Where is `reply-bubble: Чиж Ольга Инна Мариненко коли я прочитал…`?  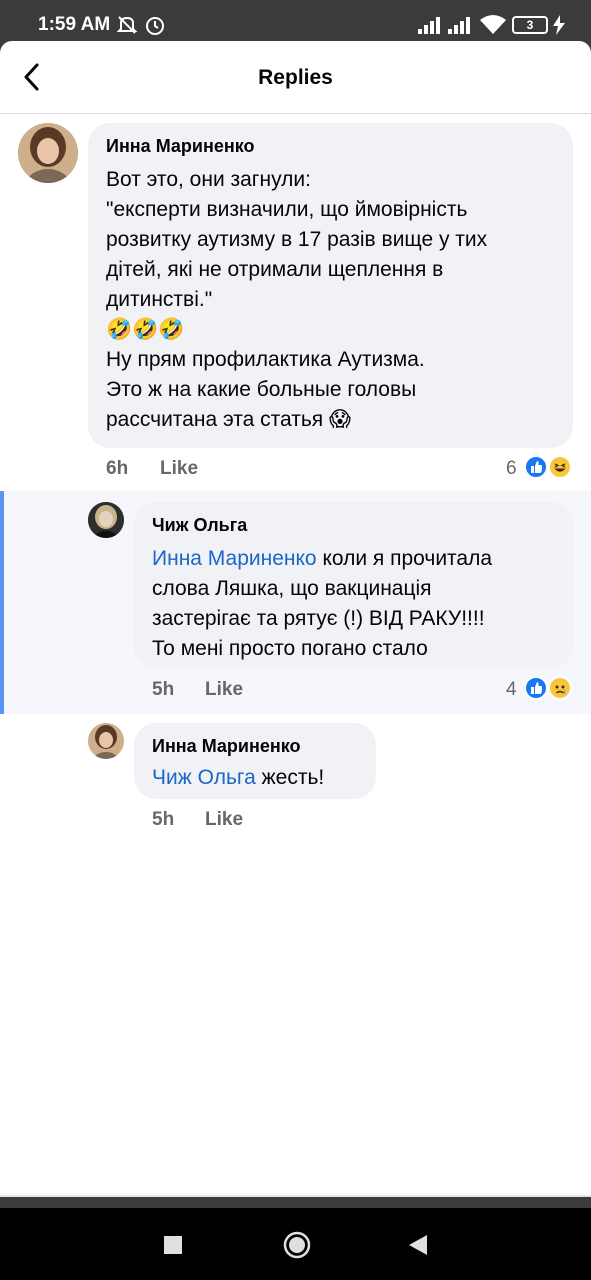
reply-bubble: Чиж Ольга Инна Мариненко коли я прочитал… is located at coordinates (353, 585).